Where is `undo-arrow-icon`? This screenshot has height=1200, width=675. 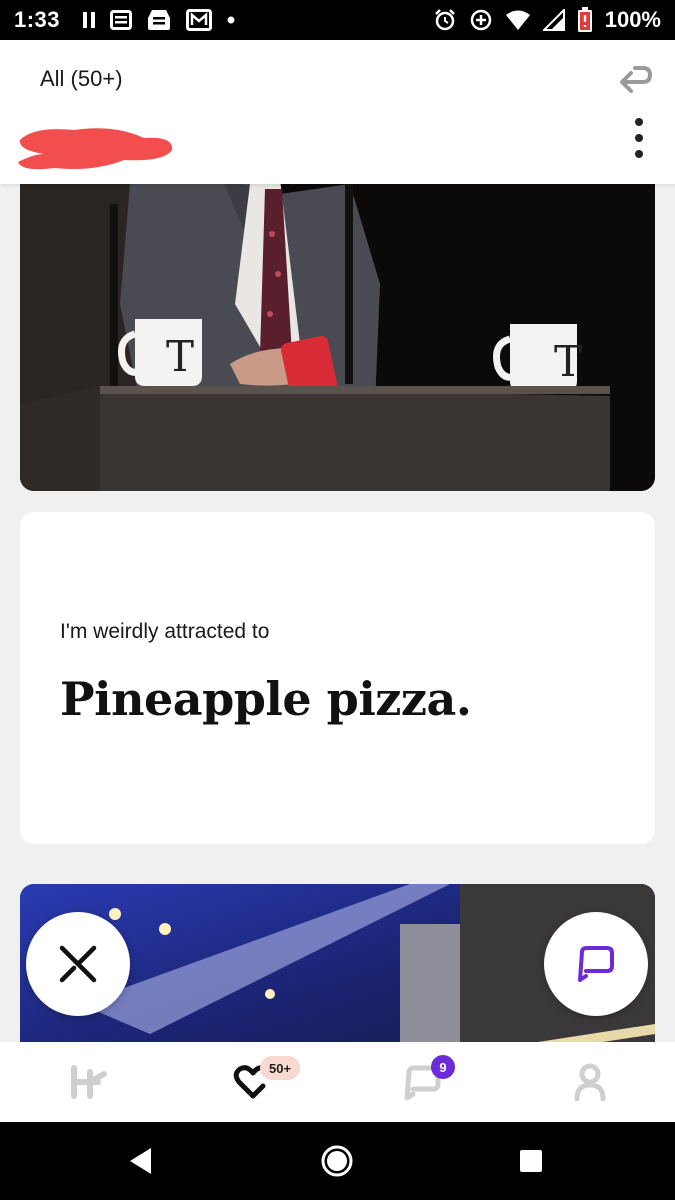
undo-arrow-icon is located at coordinates (636, 79).